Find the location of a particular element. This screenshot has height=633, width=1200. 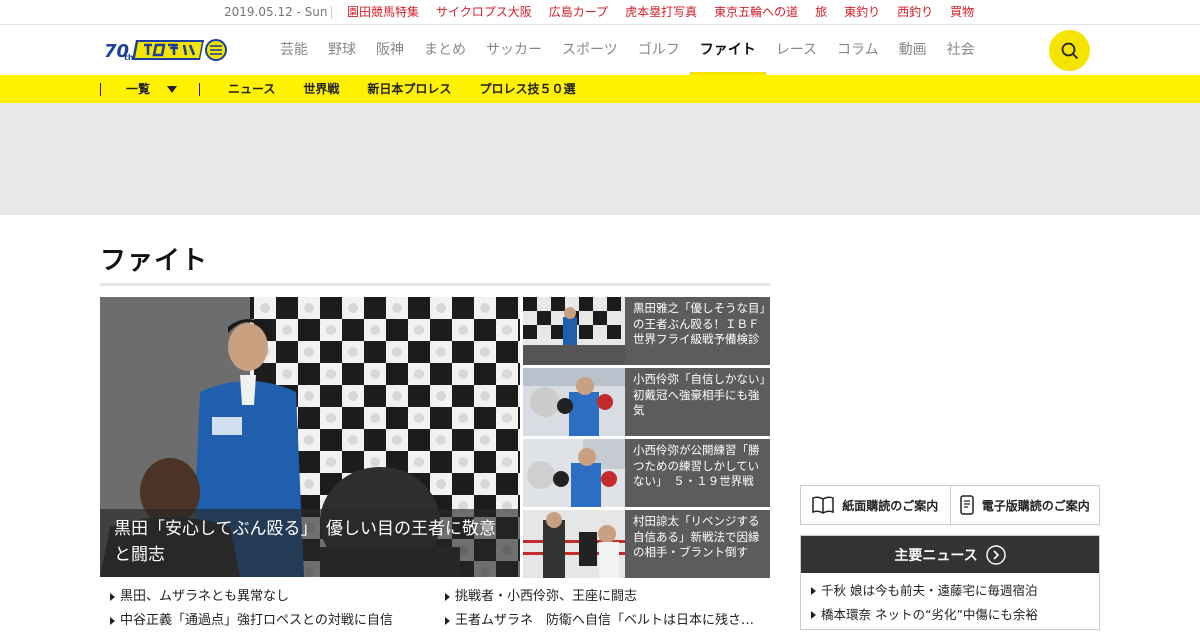

list-item: 中谷正義「通過点」強打ロペスとの対戦に自信 is located at coordinates (270, 621).